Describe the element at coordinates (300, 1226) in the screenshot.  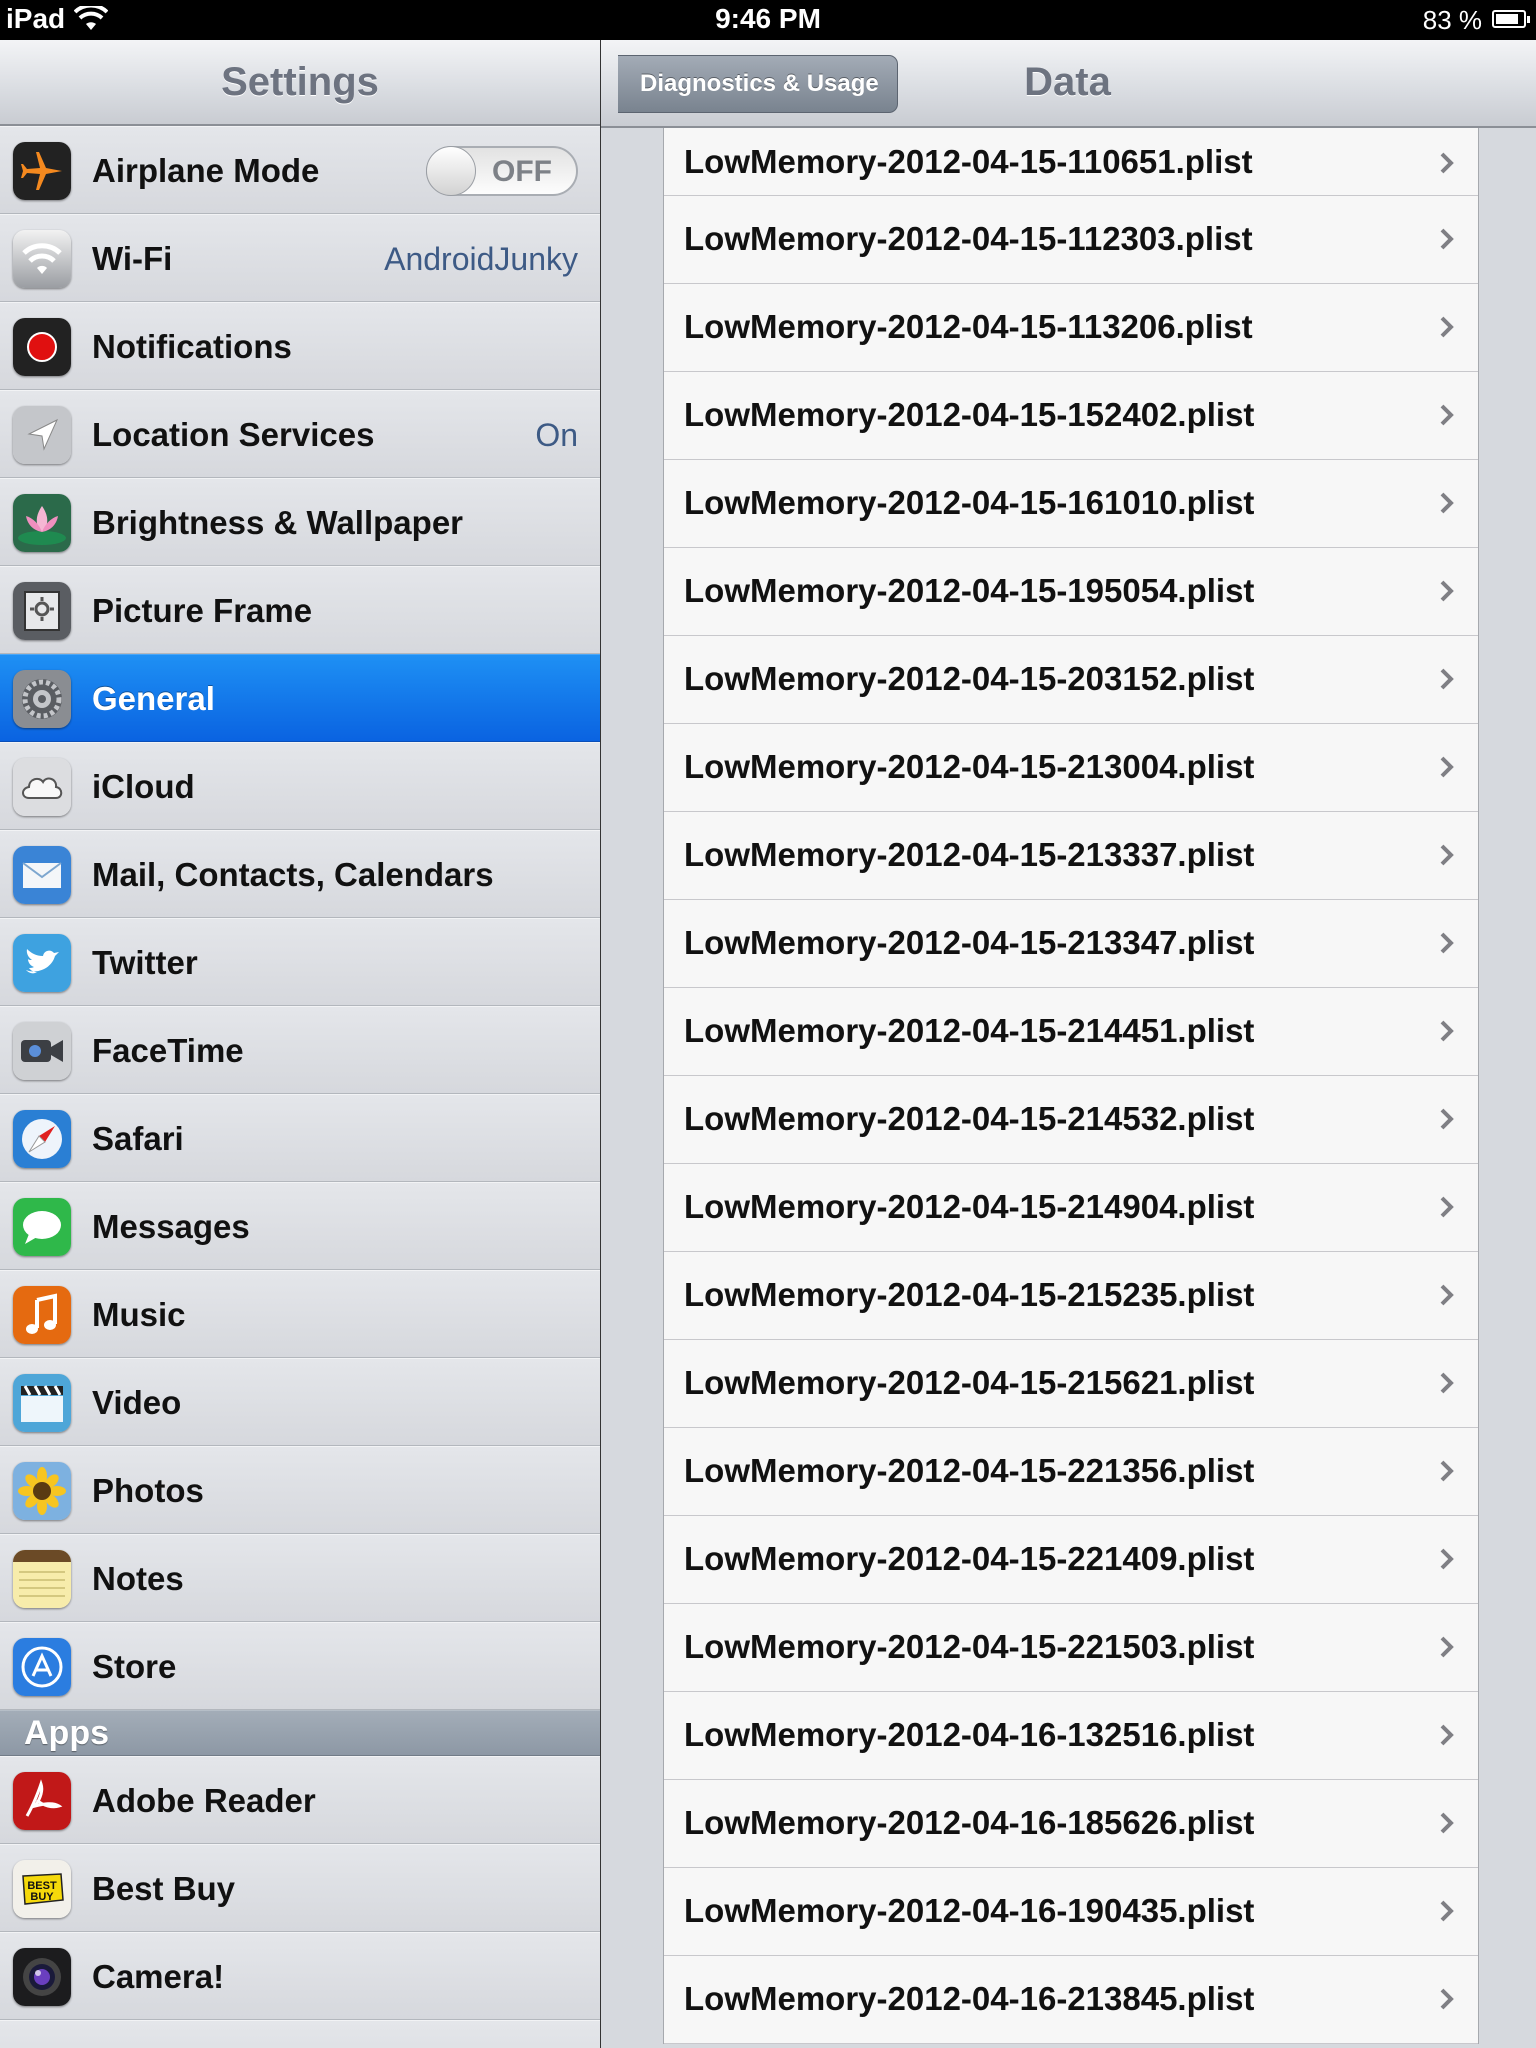
I see `sidebar-item-messages: Messages` at that location.